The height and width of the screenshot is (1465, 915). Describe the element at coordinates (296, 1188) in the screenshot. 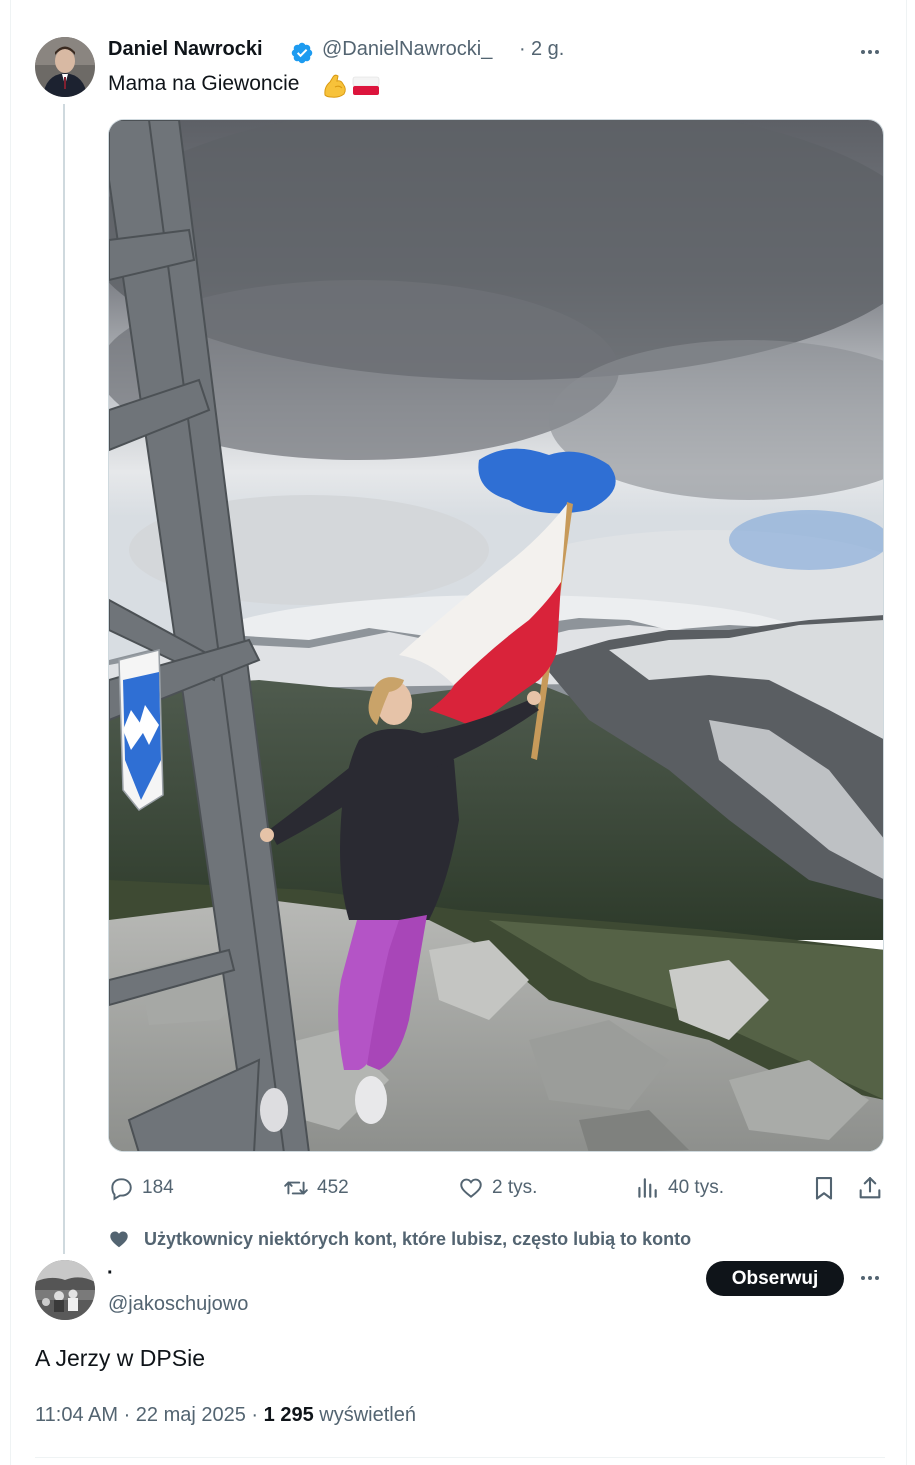

I see `repost-icon` at that location.